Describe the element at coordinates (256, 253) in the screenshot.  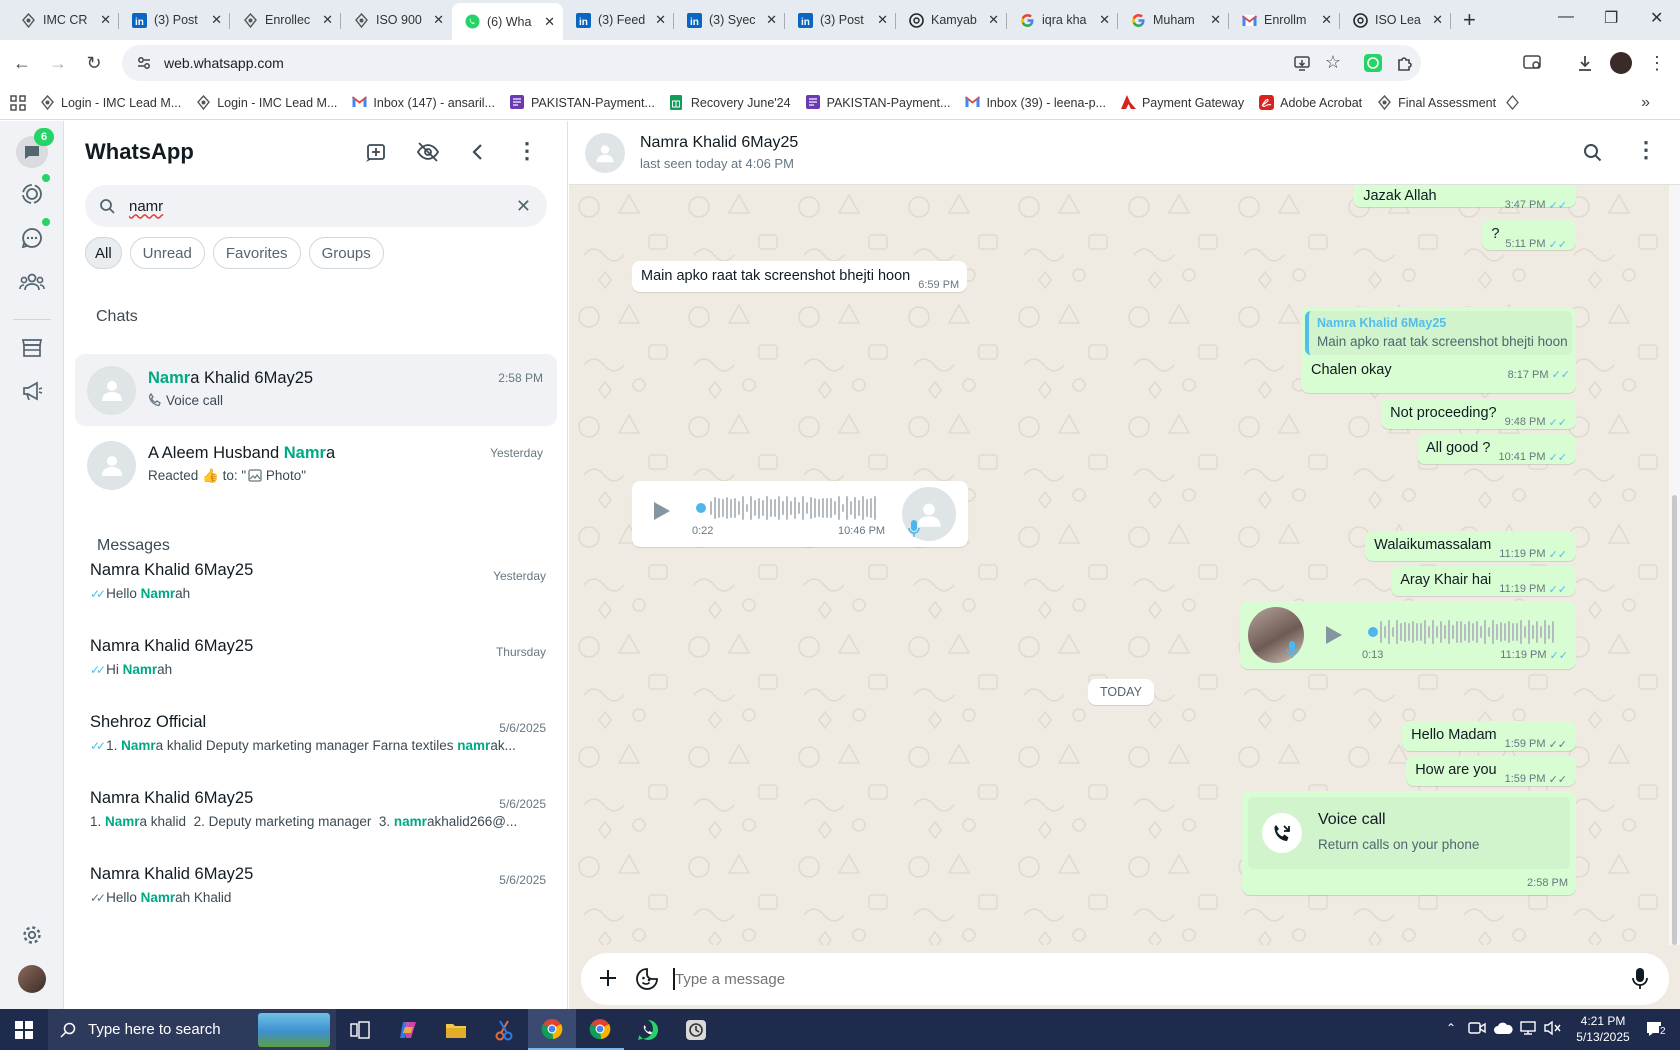
I see `filter-chip-favorites: Favorites` at that location.